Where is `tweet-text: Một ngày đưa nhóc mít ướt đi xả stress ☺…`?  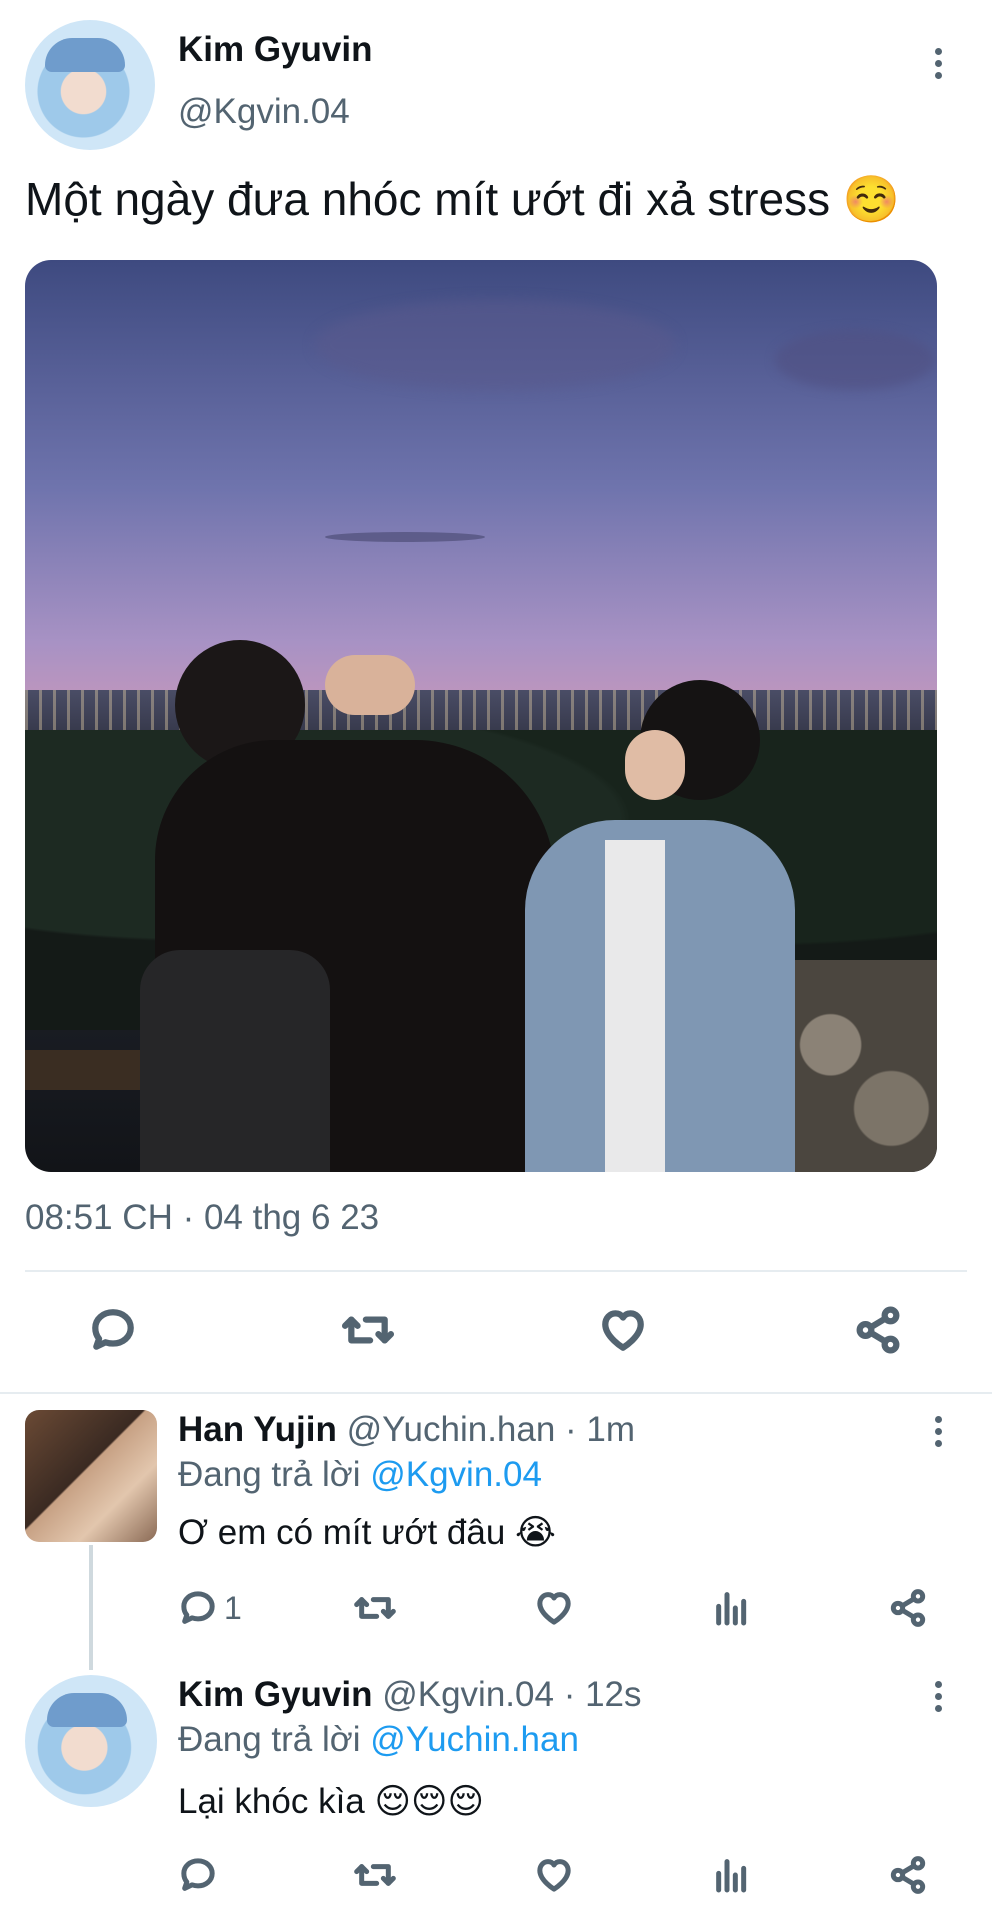 tweet-text: Một ngày đưa nhóc mít ướt đi xả stress ☺… is located at coordinates (463, 199).